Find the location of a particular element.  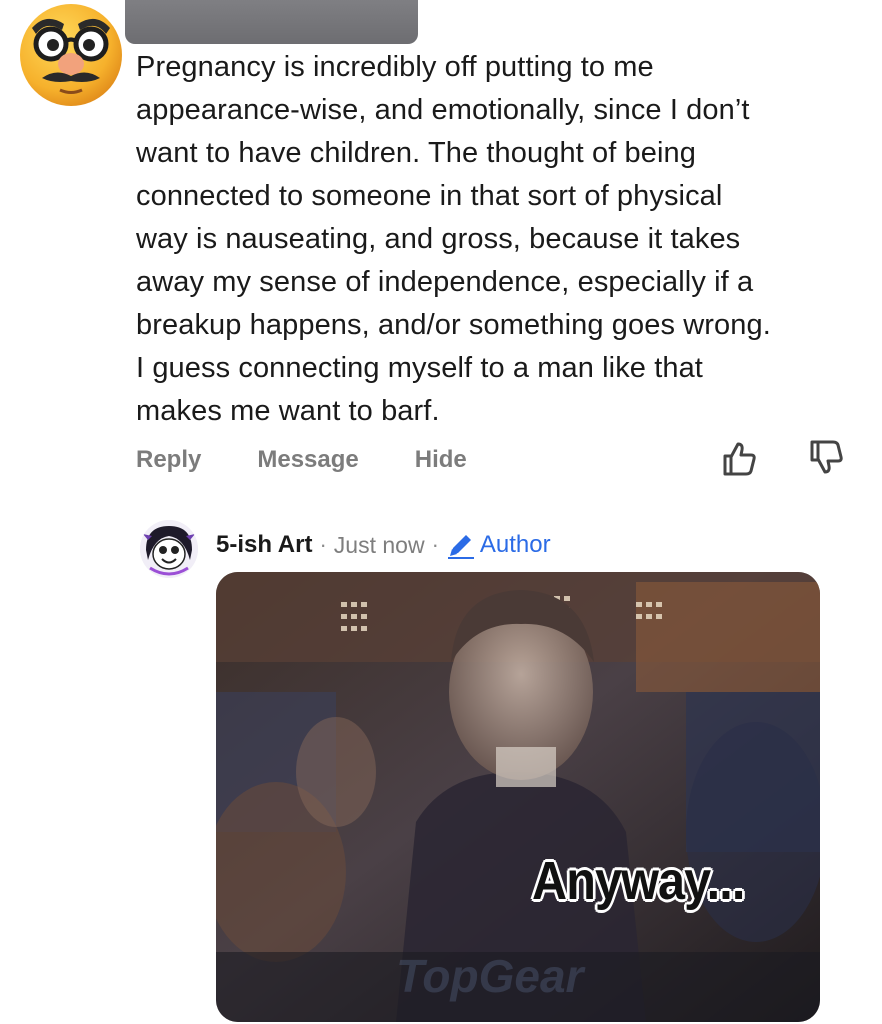

author-badge-label: Author is located at coordinates (515, 544).